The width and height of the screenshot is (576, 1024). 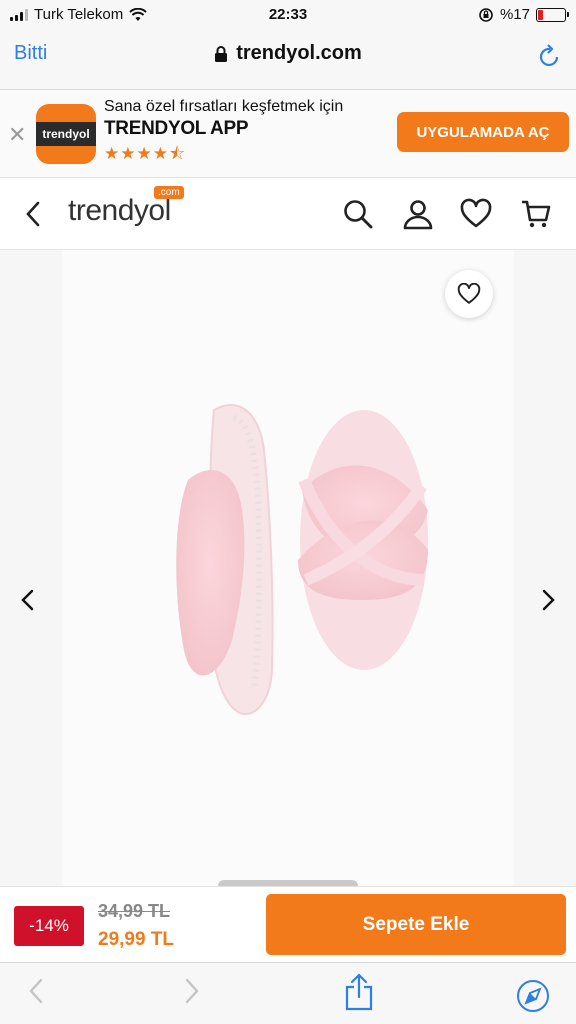 I want to click on logo-badge: .com, so click(x=169, y=192).